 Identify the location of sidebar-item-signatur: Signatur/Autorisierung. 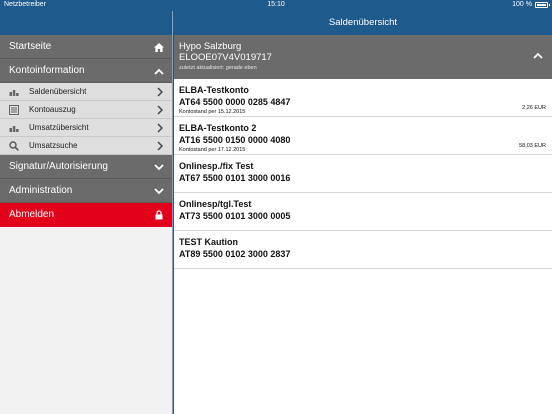
(86, 167).